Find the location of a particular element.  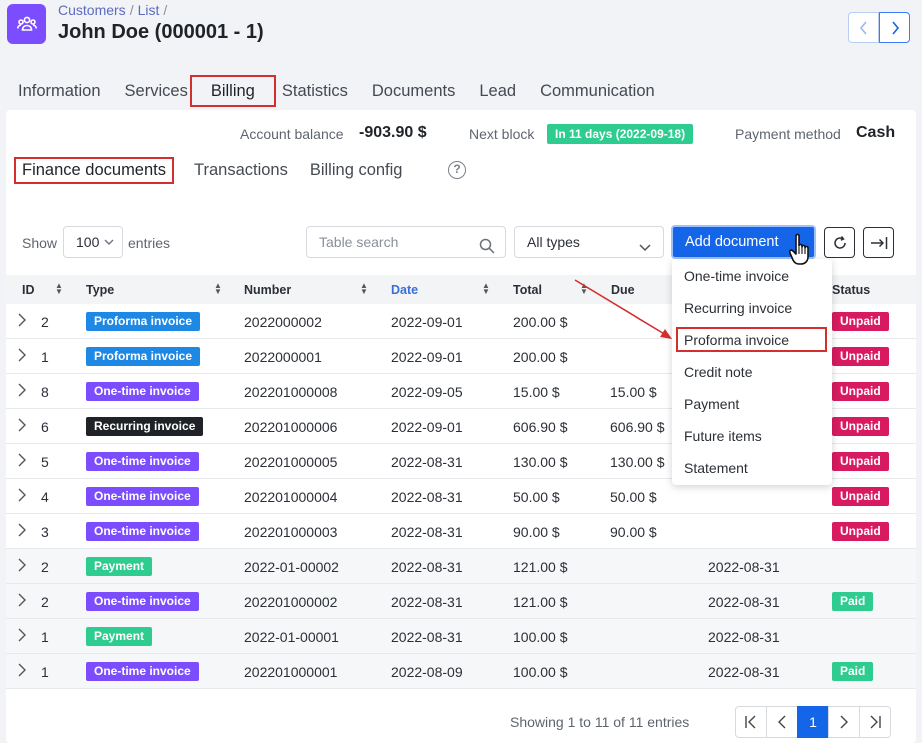

next-page-button is located at coordinates (844, 722).